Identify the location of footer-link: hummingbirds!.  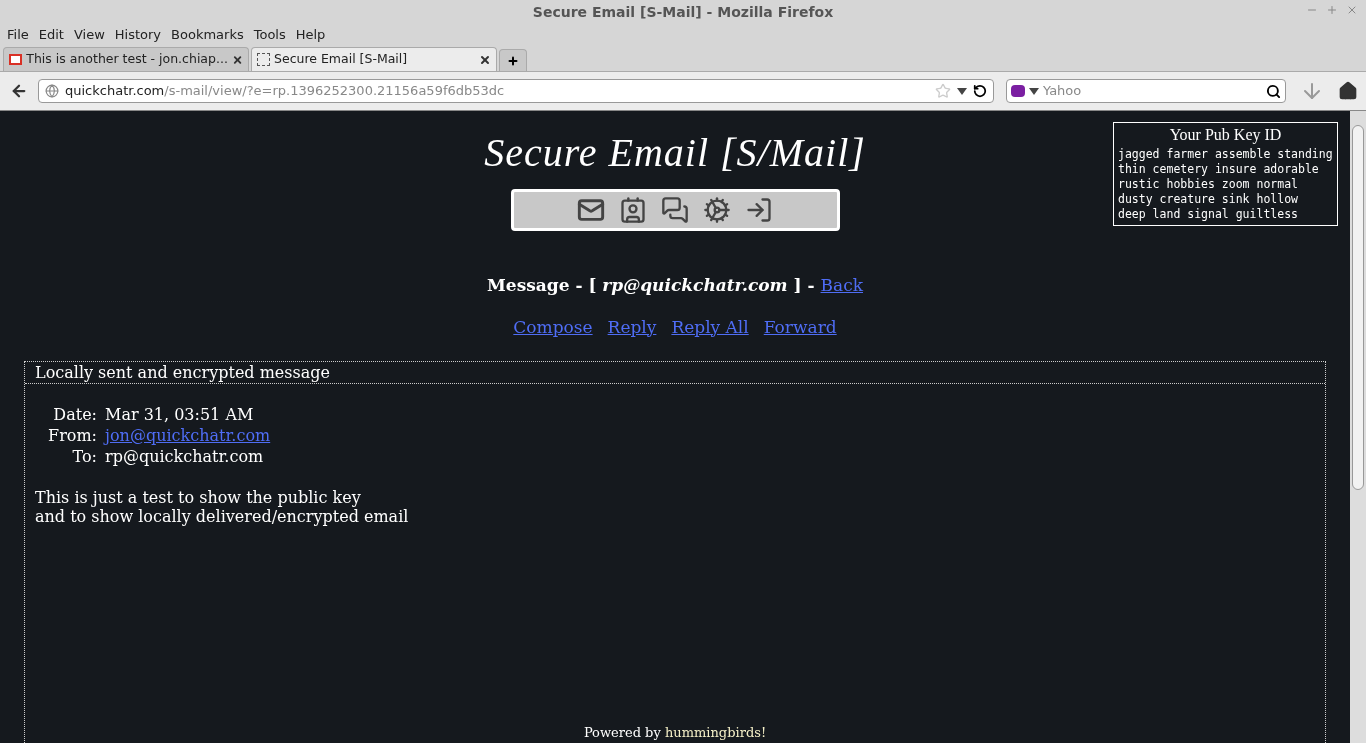
(715, 732).